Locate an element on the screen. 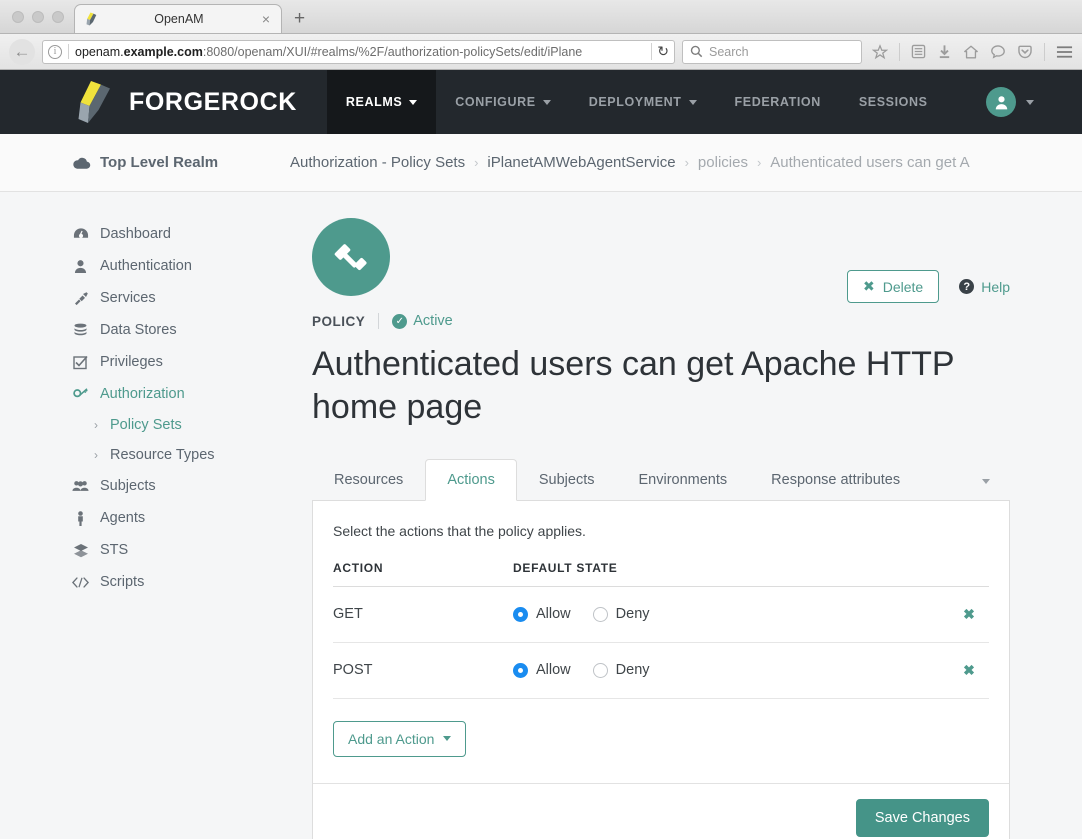 The height and width of the screenshot is (839, 1082). browser-tab-title: OpenAM is located at coordinates (179, 19).